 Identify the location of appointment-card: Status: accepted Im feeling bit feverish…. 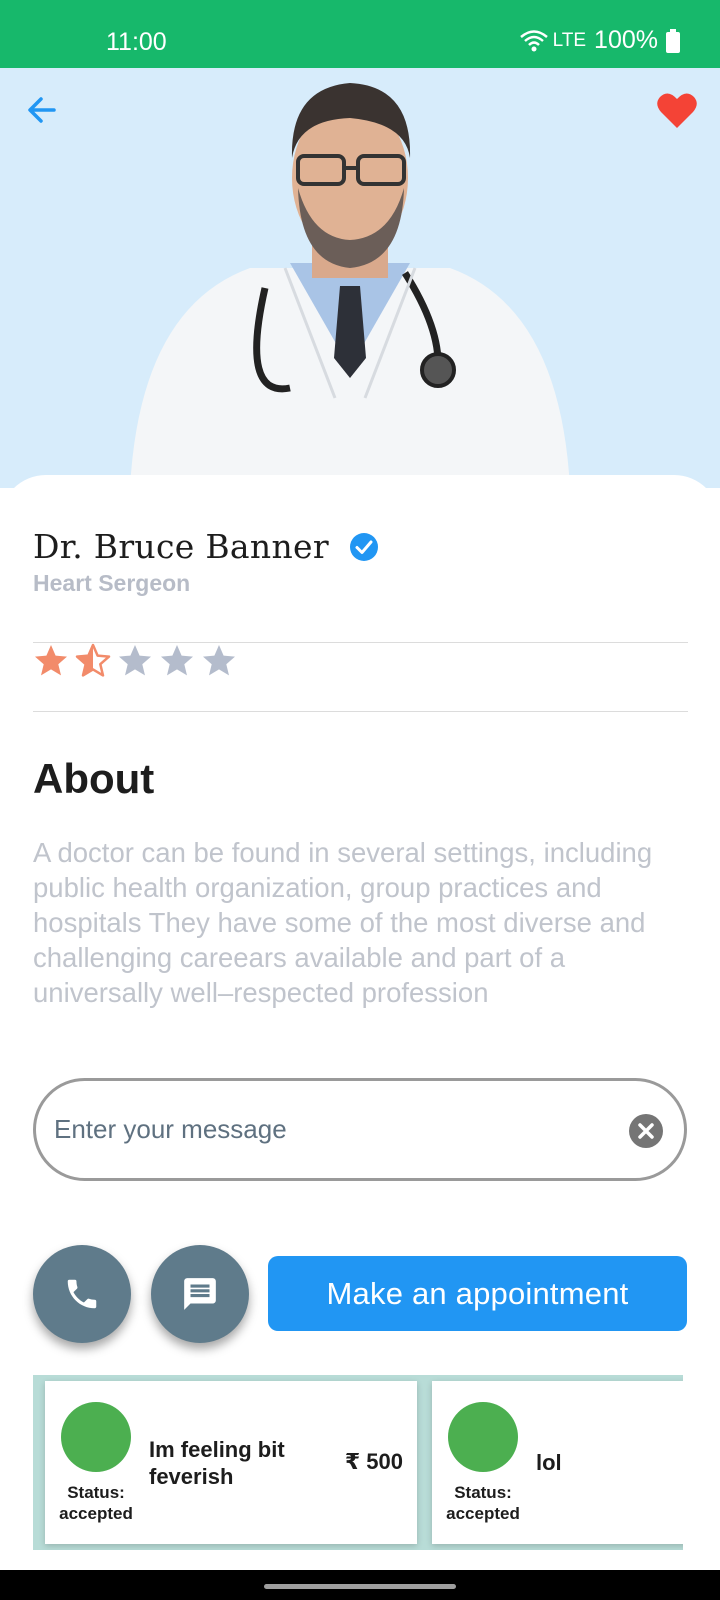
(231, 1462).